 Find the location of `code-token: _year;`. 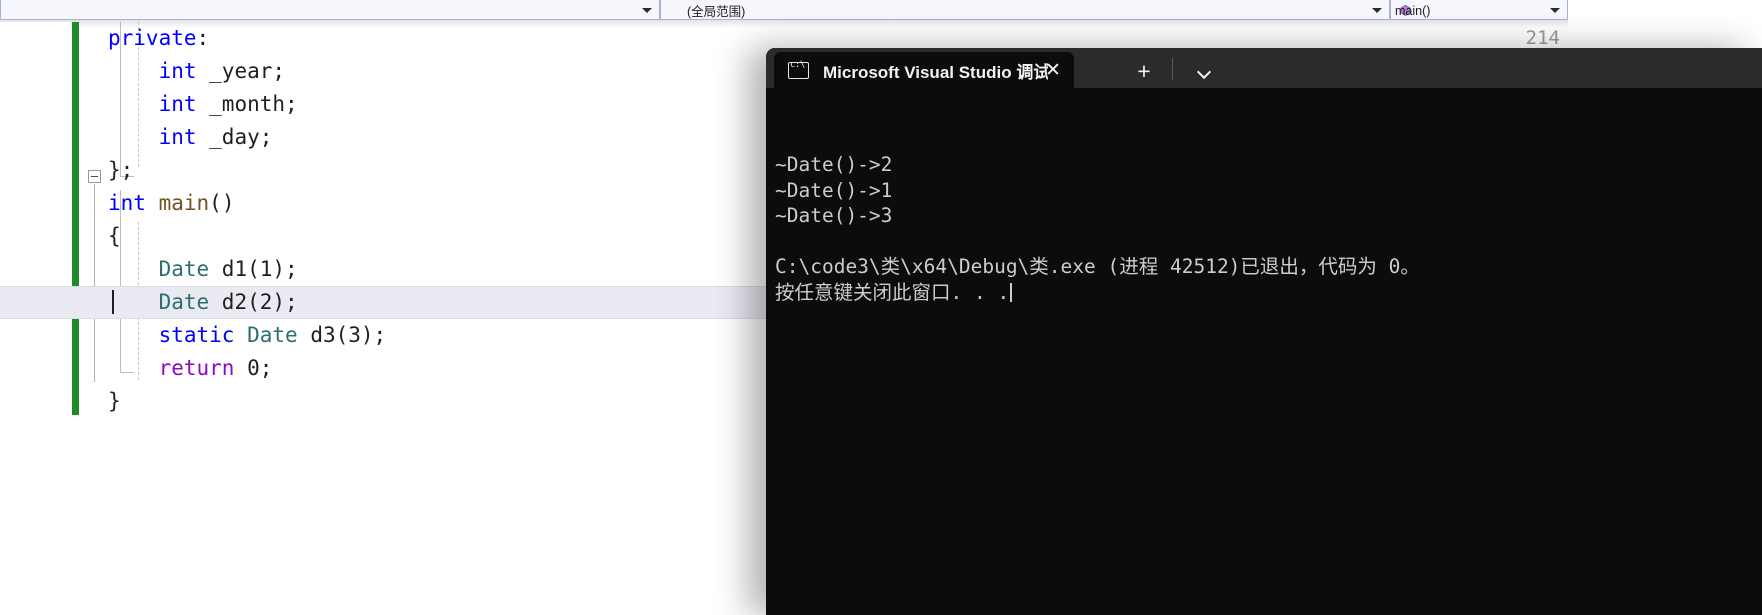

code-token: _year; is located at coordinates (241, 71).